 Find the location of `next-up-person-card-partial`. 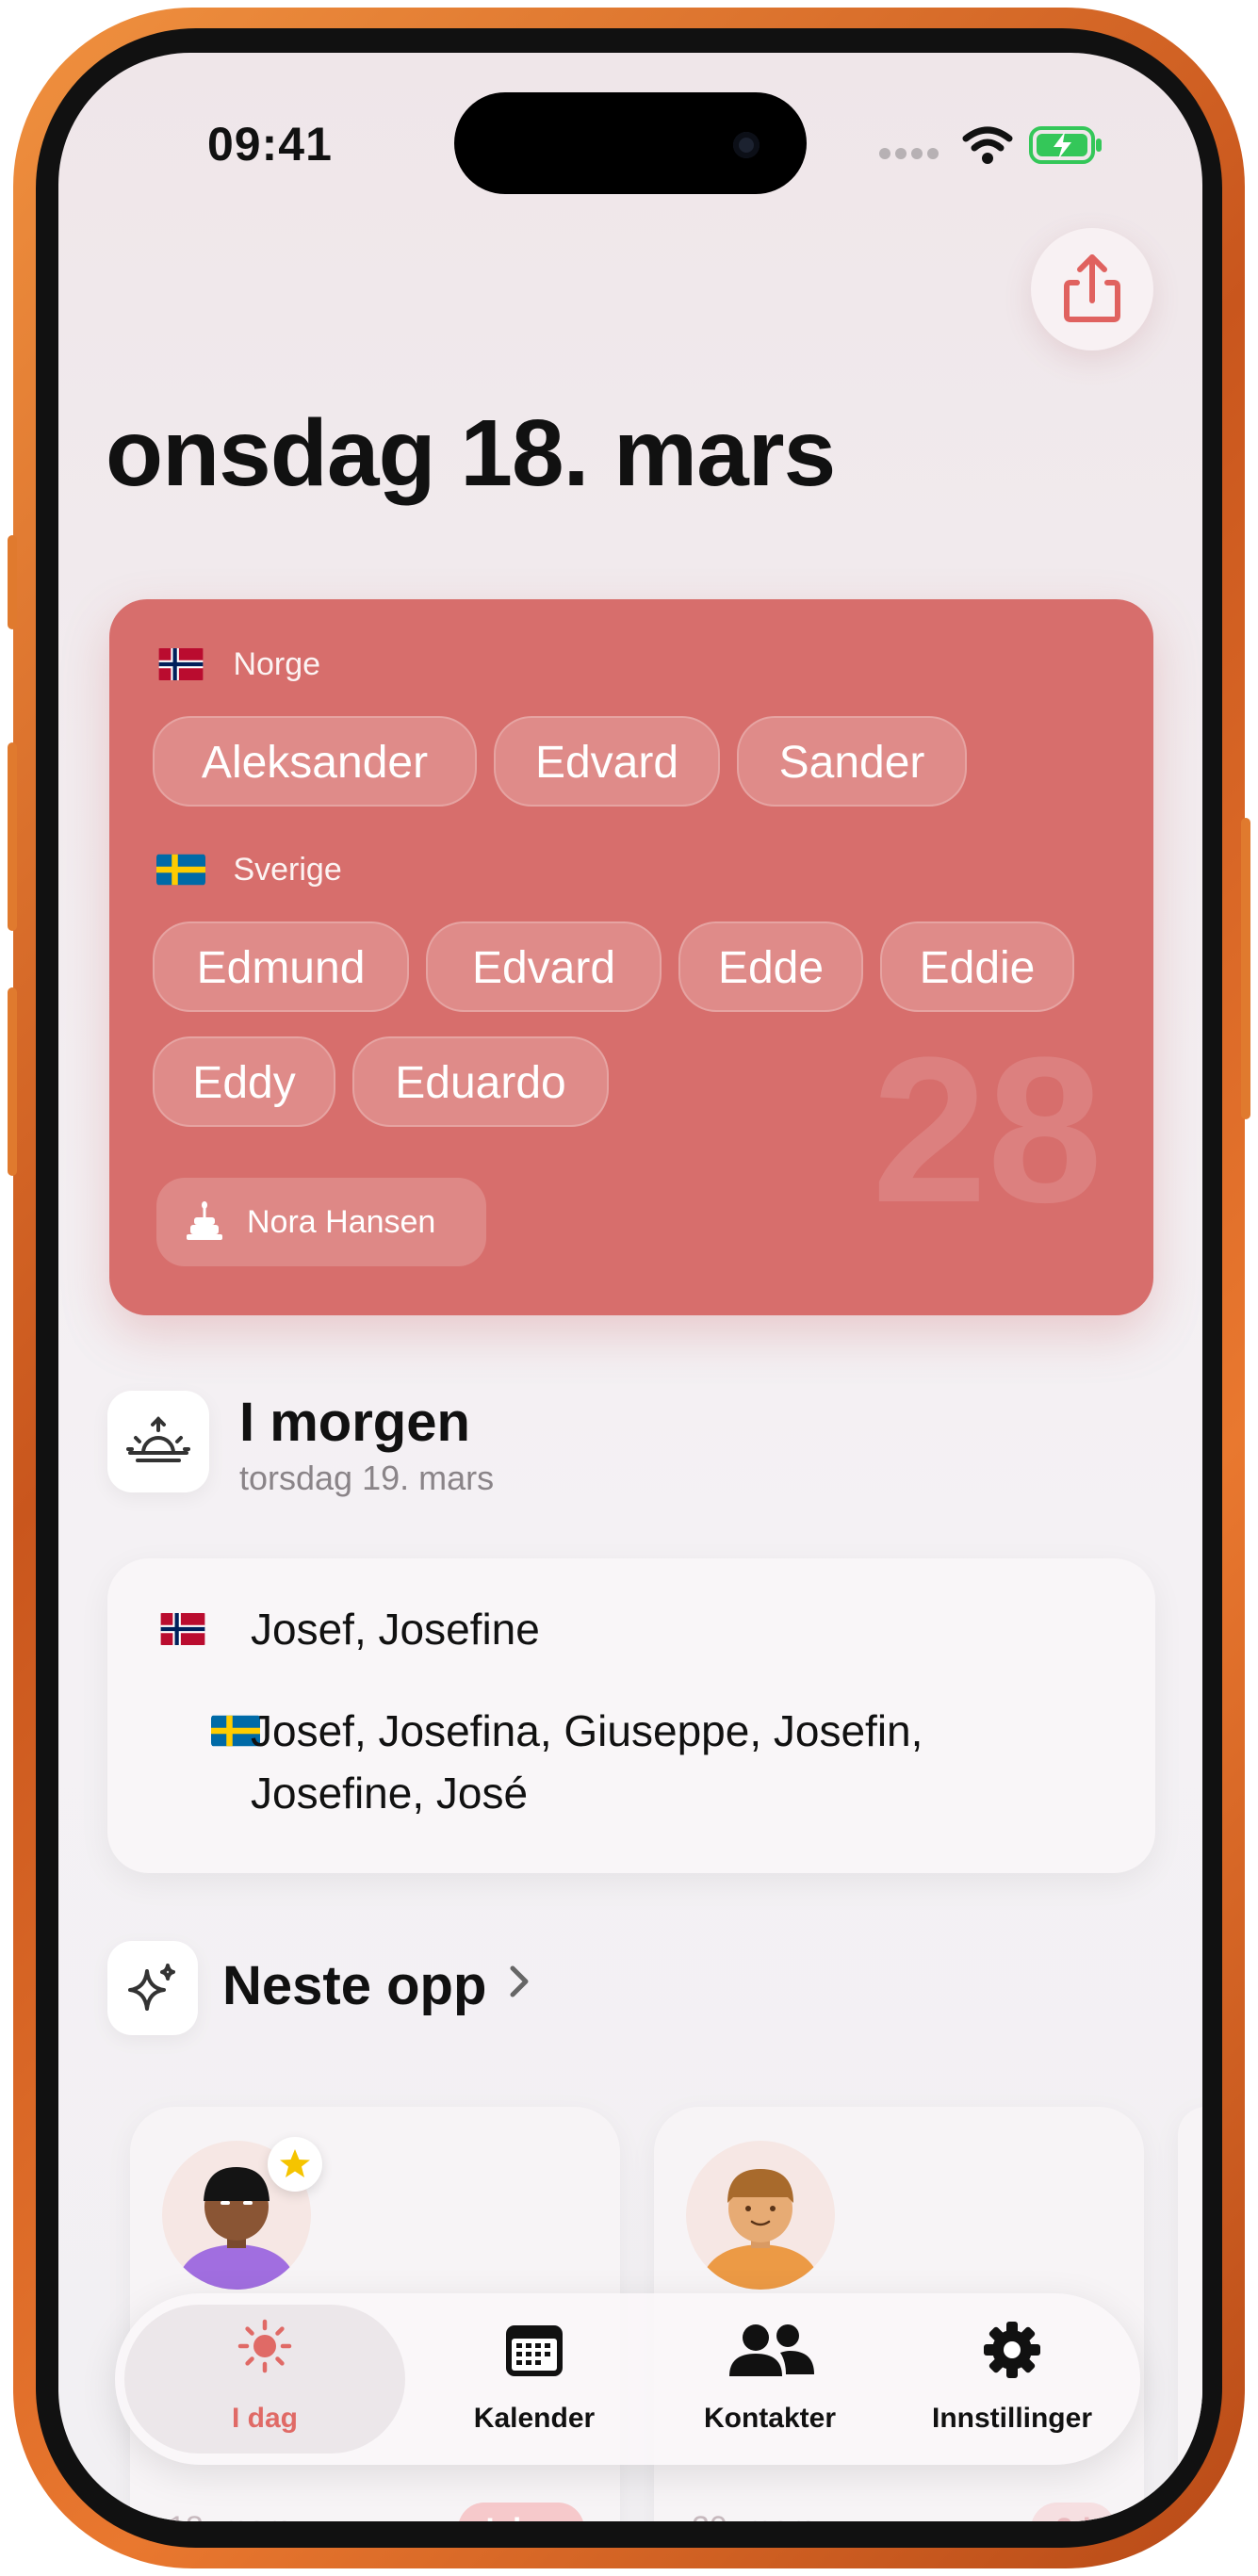

next-up-person-card-partial is located at coordinates (1190, 2314).